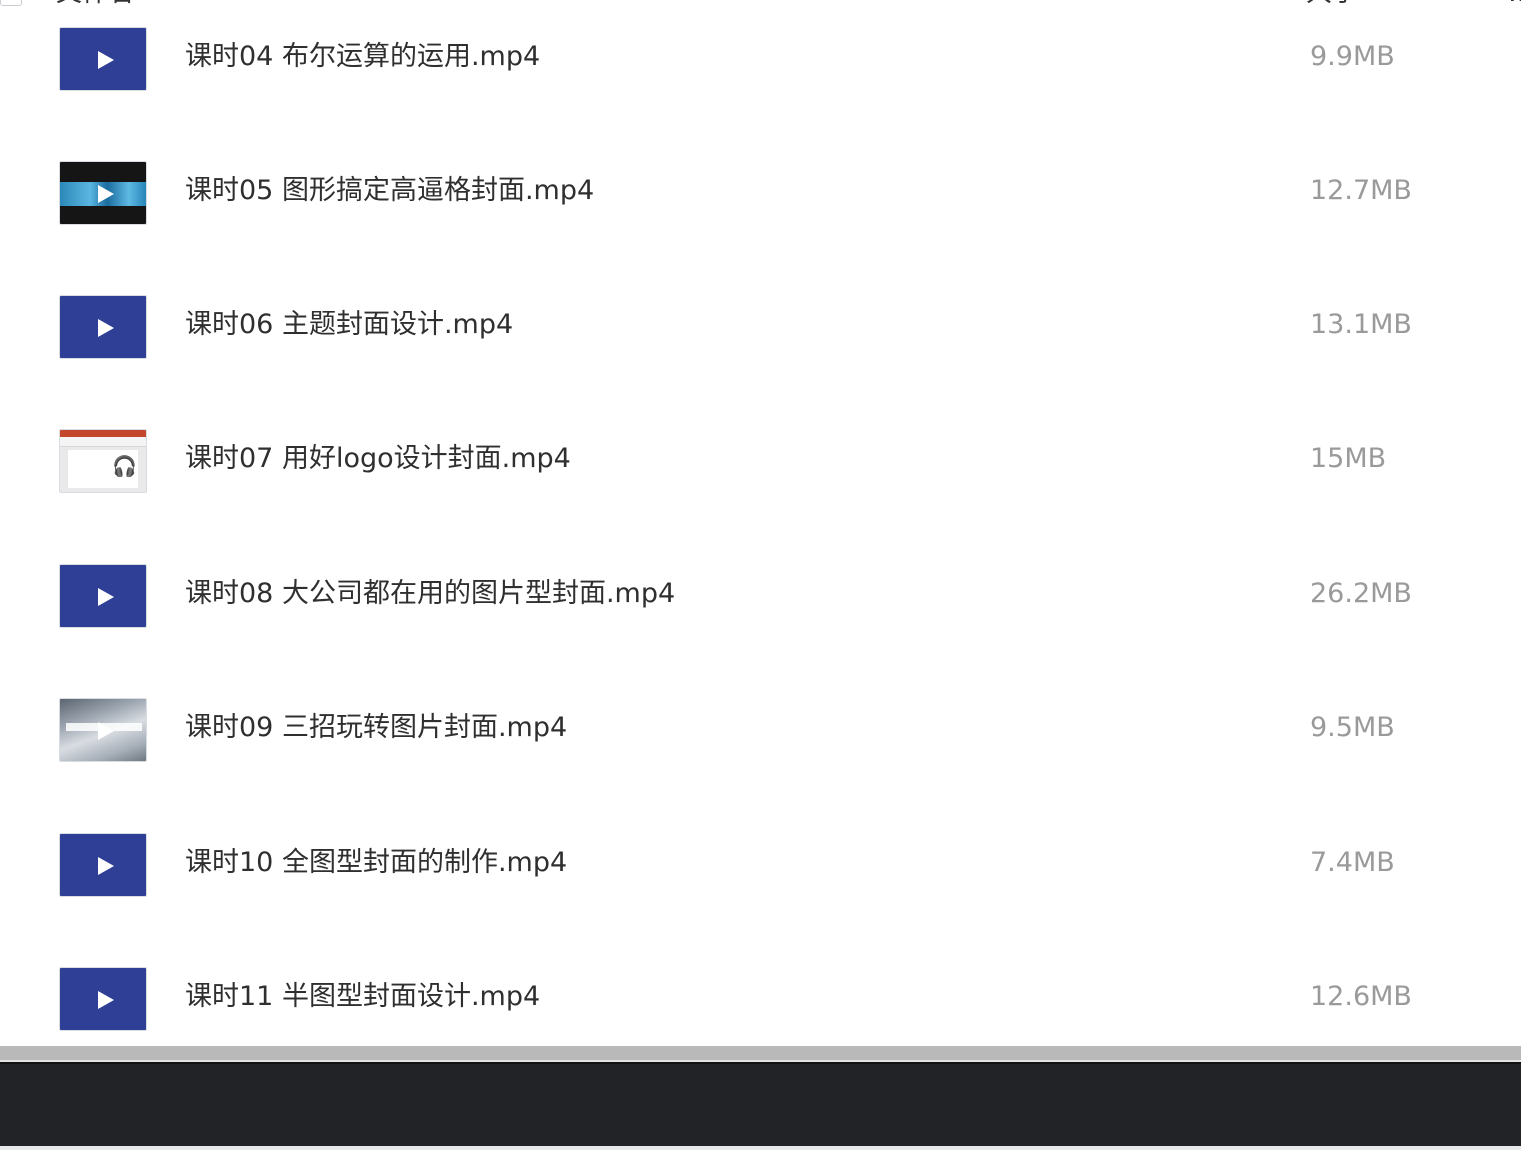 The width and height of the screenshot is (1521, 1150). I want to click on file-row: 课时06 主题封面设计.mp4 13.1MB, so click(760, 345).